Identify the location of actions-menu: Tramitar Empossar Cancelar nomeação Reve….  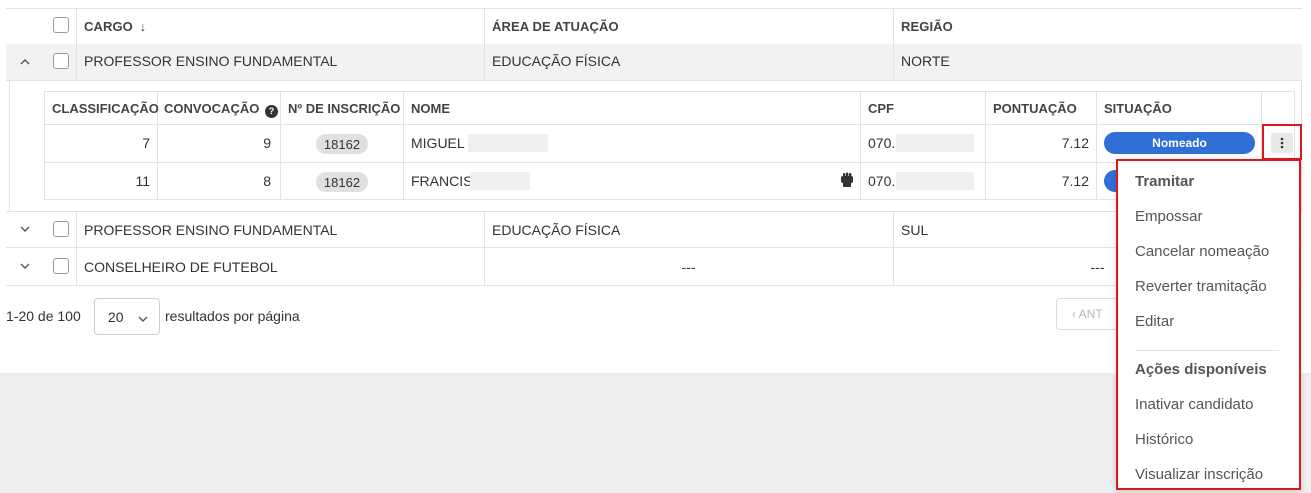
(1208, 324).